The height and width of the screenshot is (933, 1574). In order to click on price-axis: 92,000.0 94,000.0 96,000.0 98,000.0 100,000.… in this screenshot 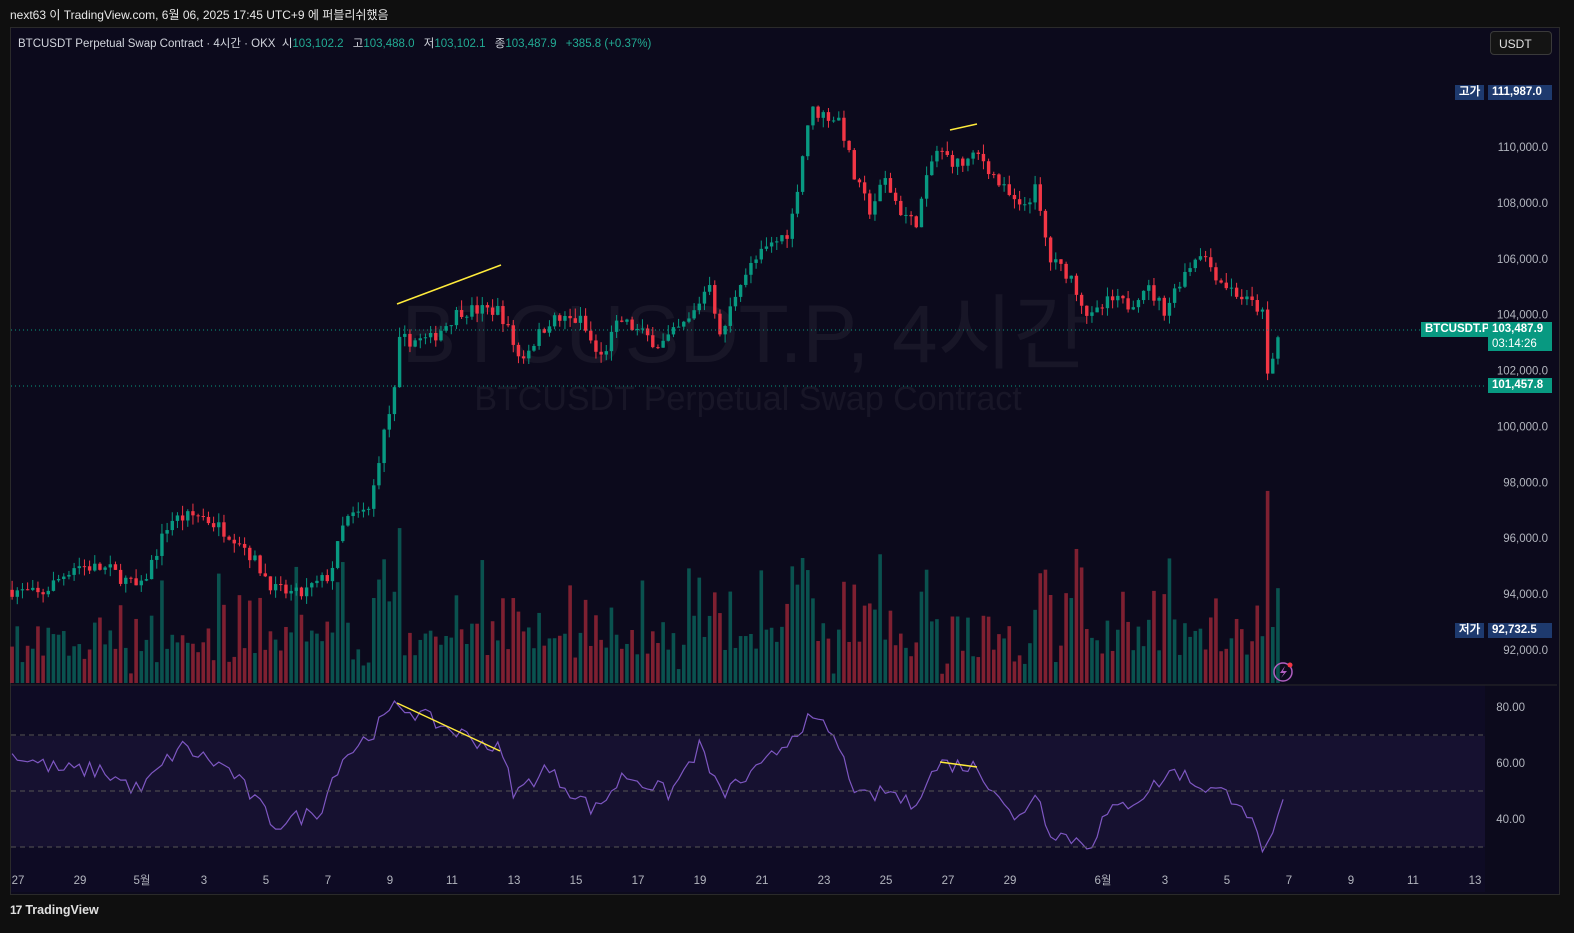, I will do `click(1522, 399)`.